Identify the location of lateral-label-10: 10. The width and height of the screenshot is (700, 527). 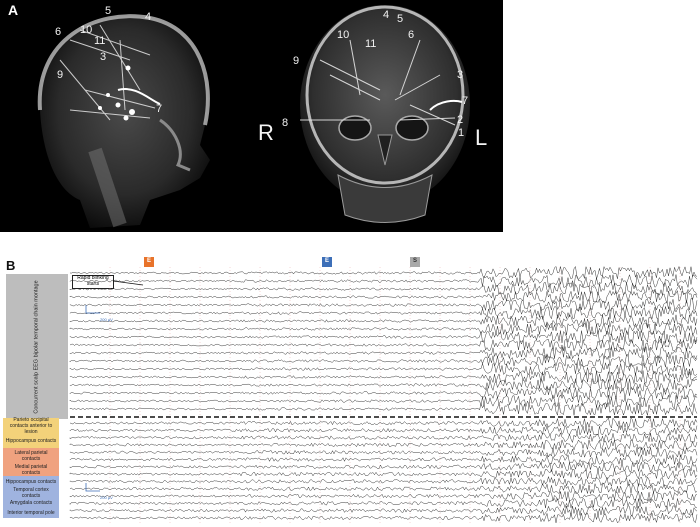
(86, 30).